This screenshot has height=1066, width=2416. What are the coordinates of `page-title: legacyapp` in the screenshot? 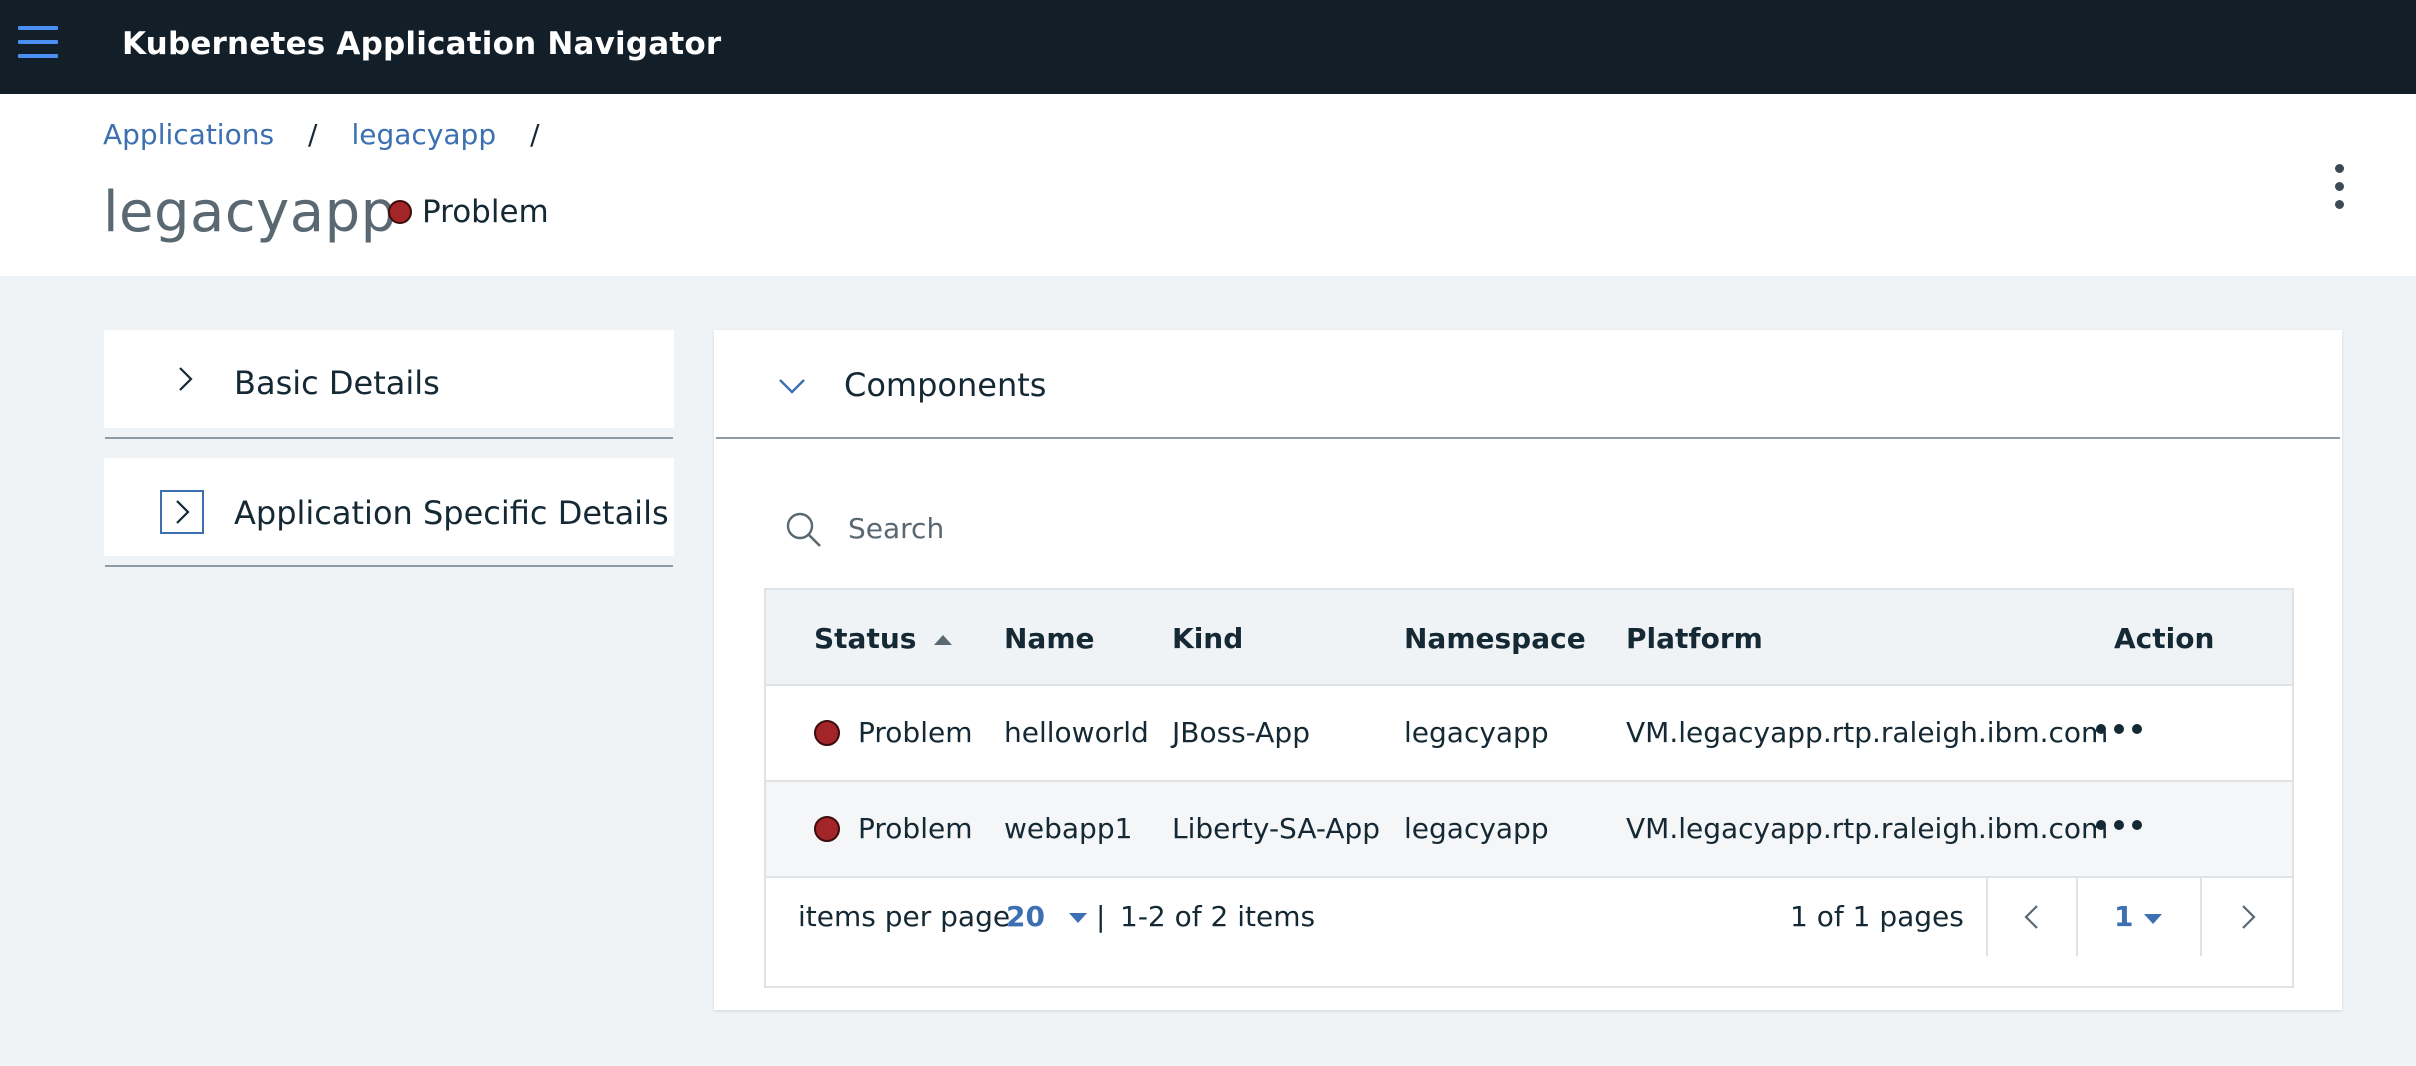 It's located at (250, 212).